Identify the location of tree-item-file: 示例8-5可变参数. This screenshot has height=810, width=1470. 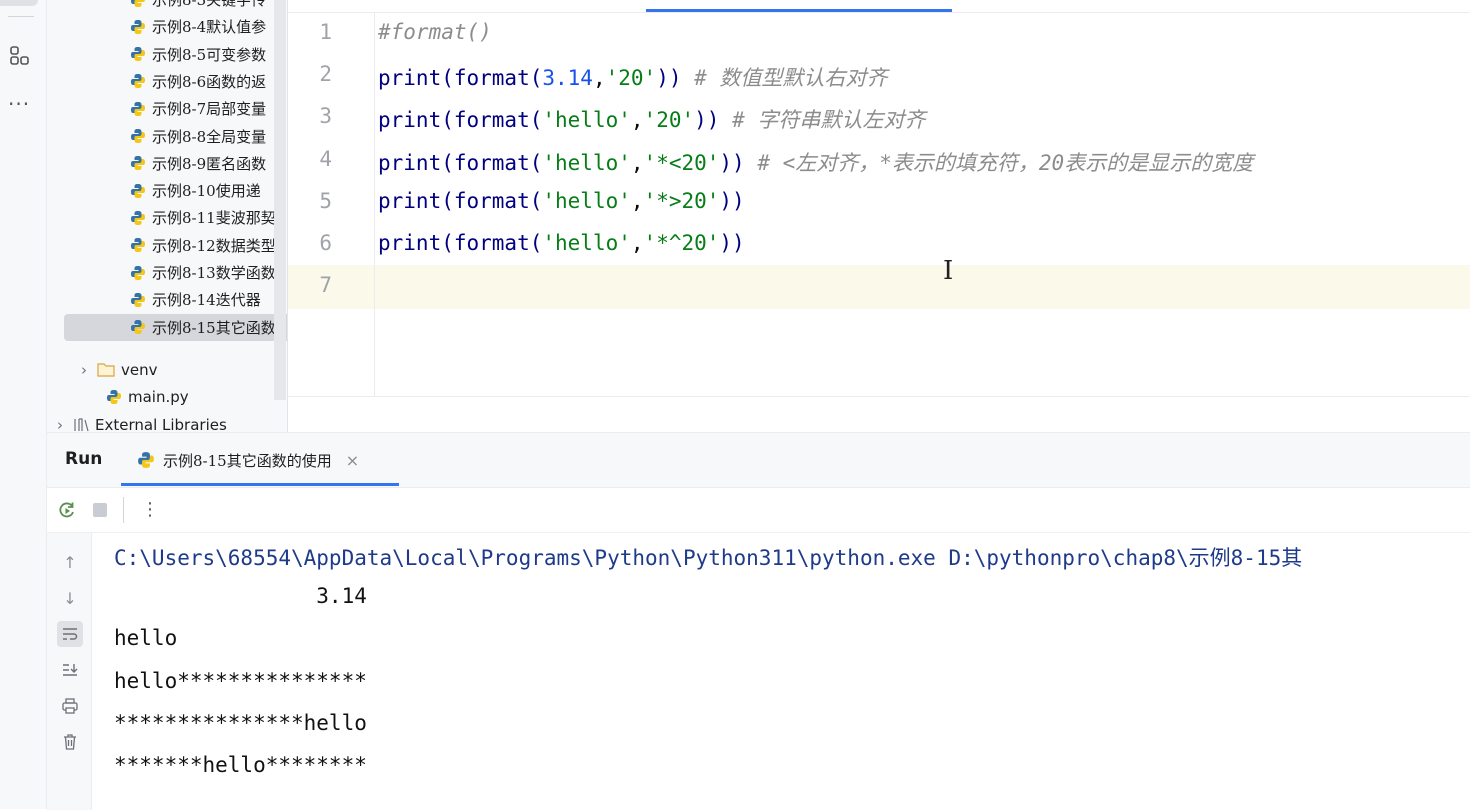
(198, 54).